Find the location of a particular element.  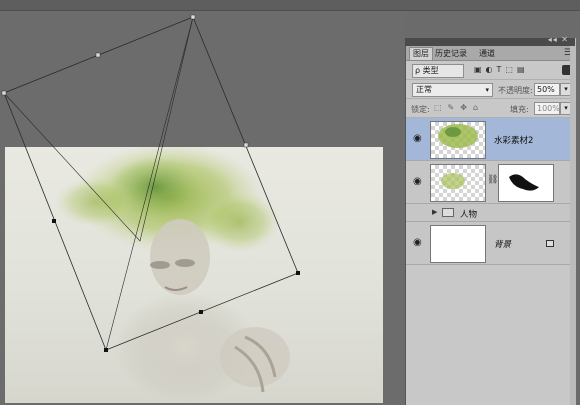

link-icon: ⛓ is located at coordinates (492, 180).